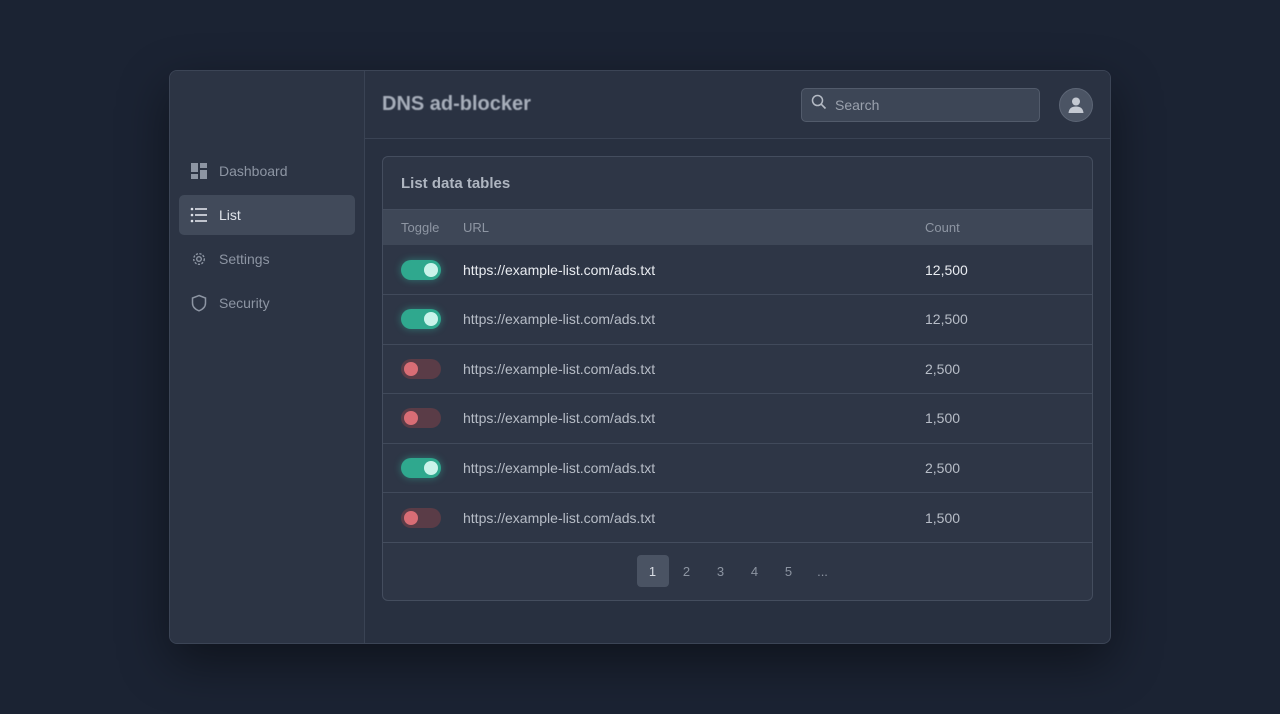 This screenshot has height=714, width=1280. I want to click on search-icon, so click(819, 104).